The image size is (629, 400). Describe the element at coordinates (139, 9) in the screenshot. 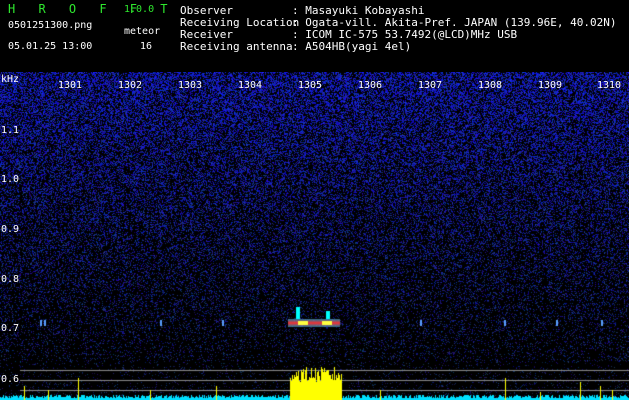

I see `app-version: 1.0.0` at that location.